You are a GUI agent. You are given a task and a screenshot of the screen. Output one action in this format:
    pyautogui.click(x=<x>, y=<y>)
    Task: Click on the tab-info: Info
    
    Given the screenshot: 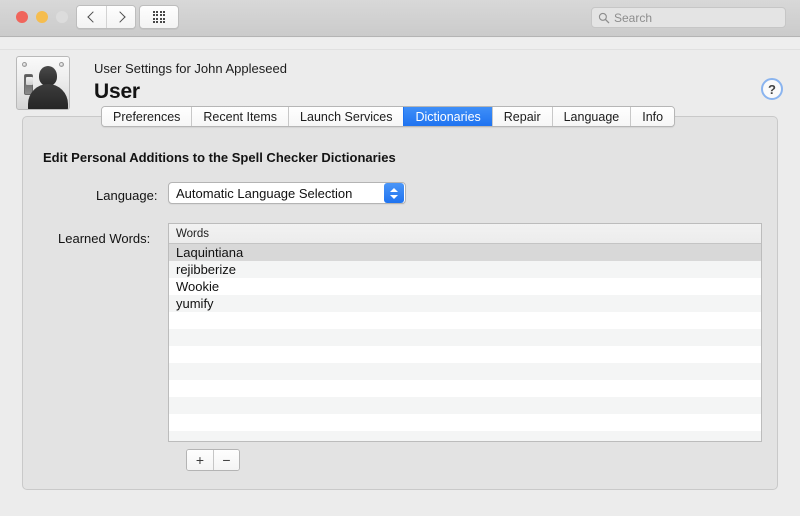 What is the action you would take?
    pyautogui.click(x=652, y=116)
    